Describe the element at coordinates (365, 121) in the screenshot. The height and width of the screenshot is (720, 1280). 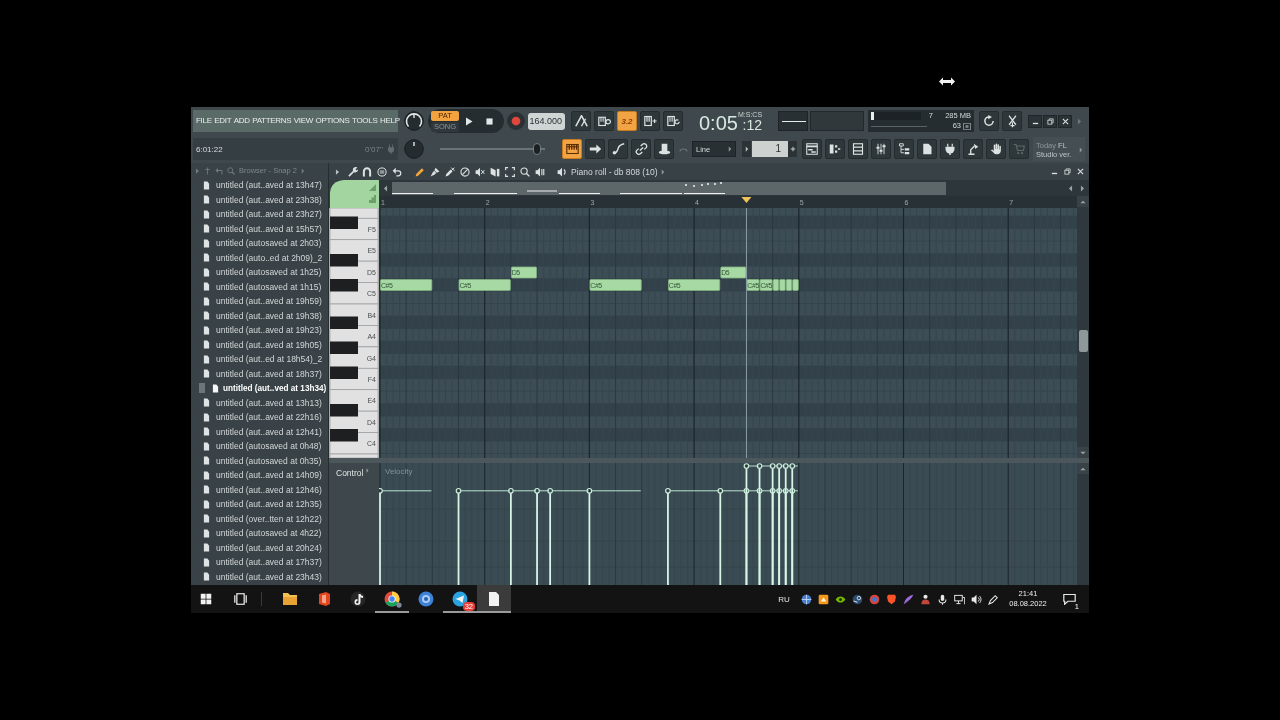
I see `menu-item: TOOLS` at that location.